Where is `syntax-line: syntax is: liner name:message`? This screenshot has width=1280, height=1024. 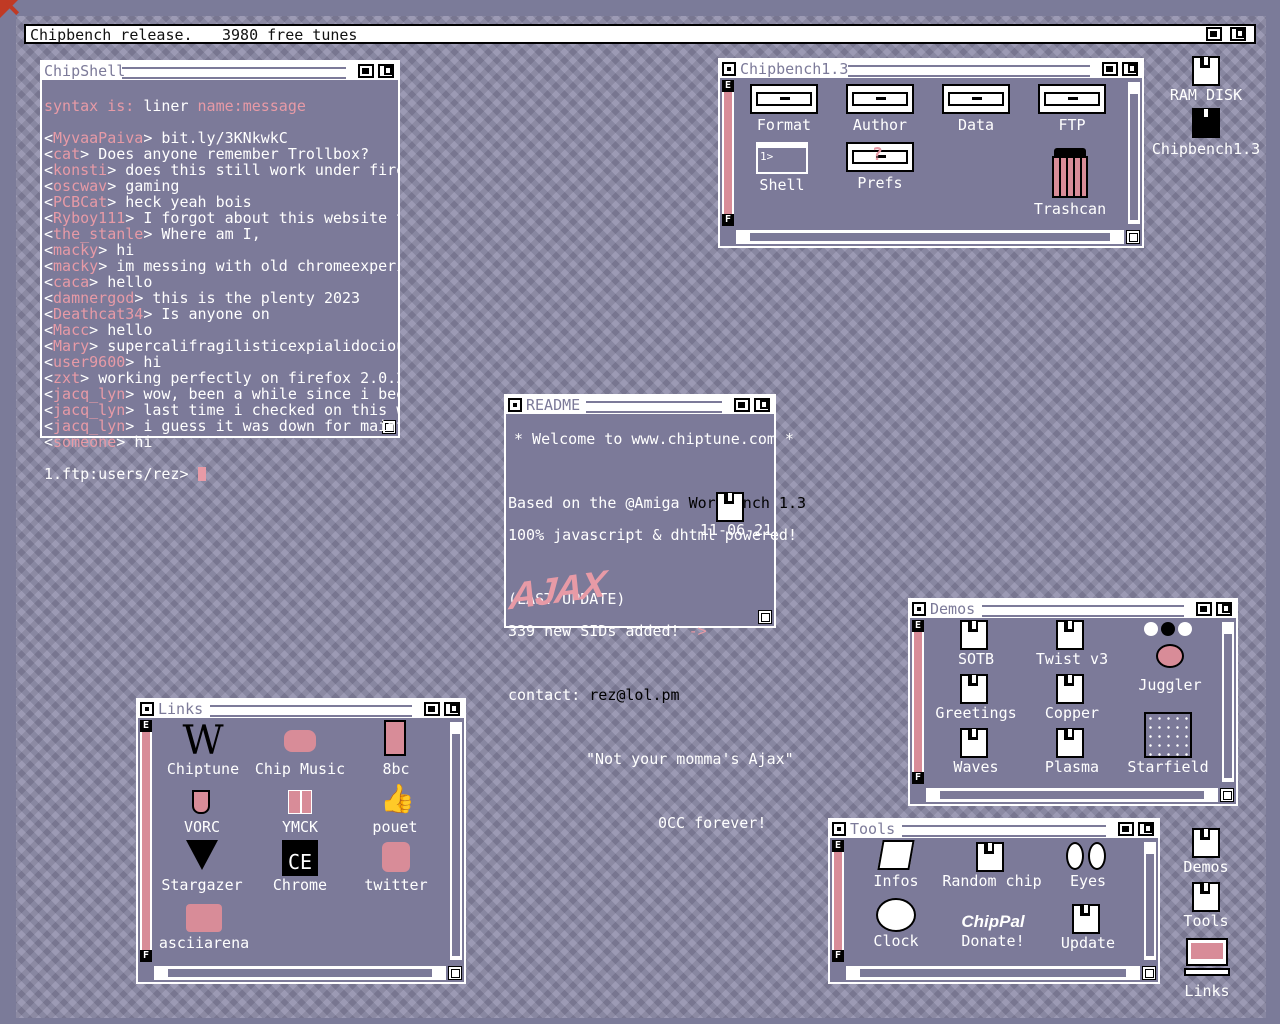
syntax-line: syntax is: liner name:message is located at coordinates (175, 106).